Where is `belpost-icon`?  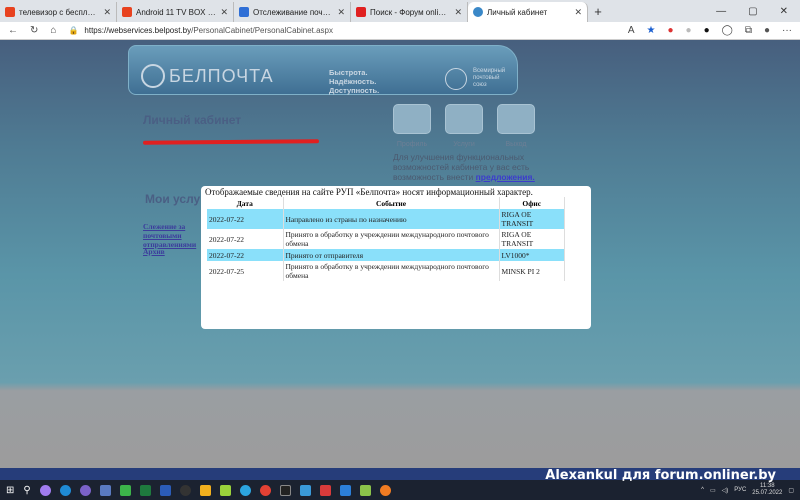 belpost-icon is located at coordinates (478, 12).